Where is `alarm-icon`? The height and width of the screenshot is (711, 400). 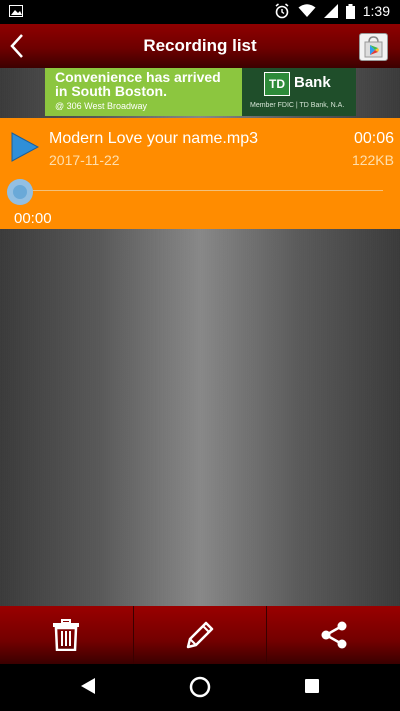 alarm-icon is located at coordinates (282, 11).